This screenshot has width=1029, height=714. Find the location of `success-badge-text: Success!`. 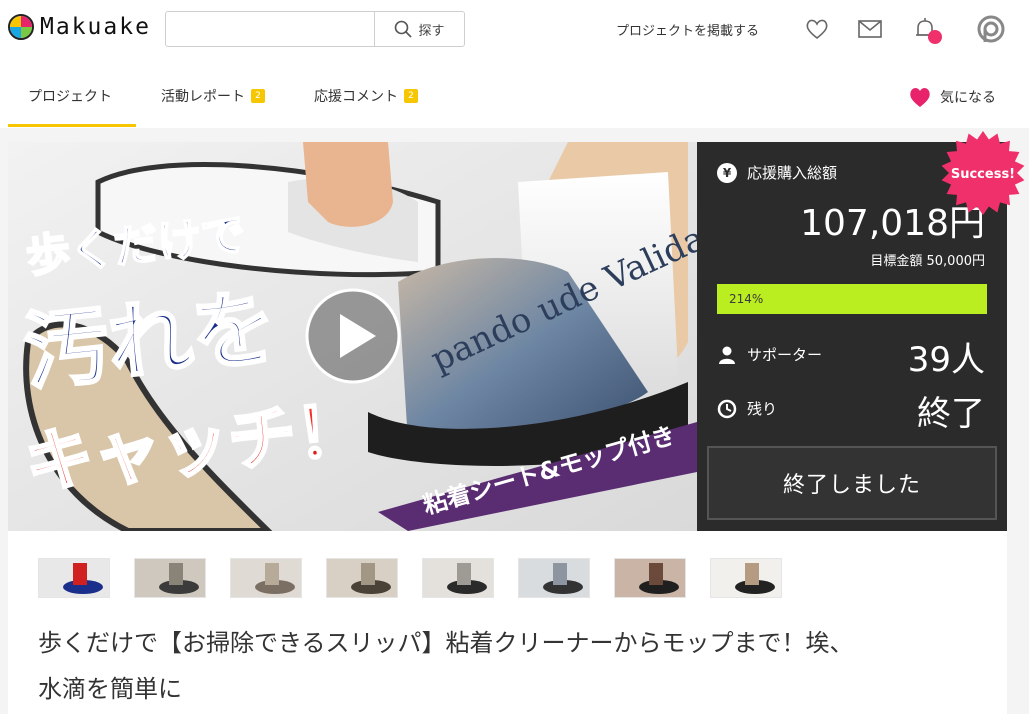

success-badge-text: Success! is located at coordinates (983, 174).